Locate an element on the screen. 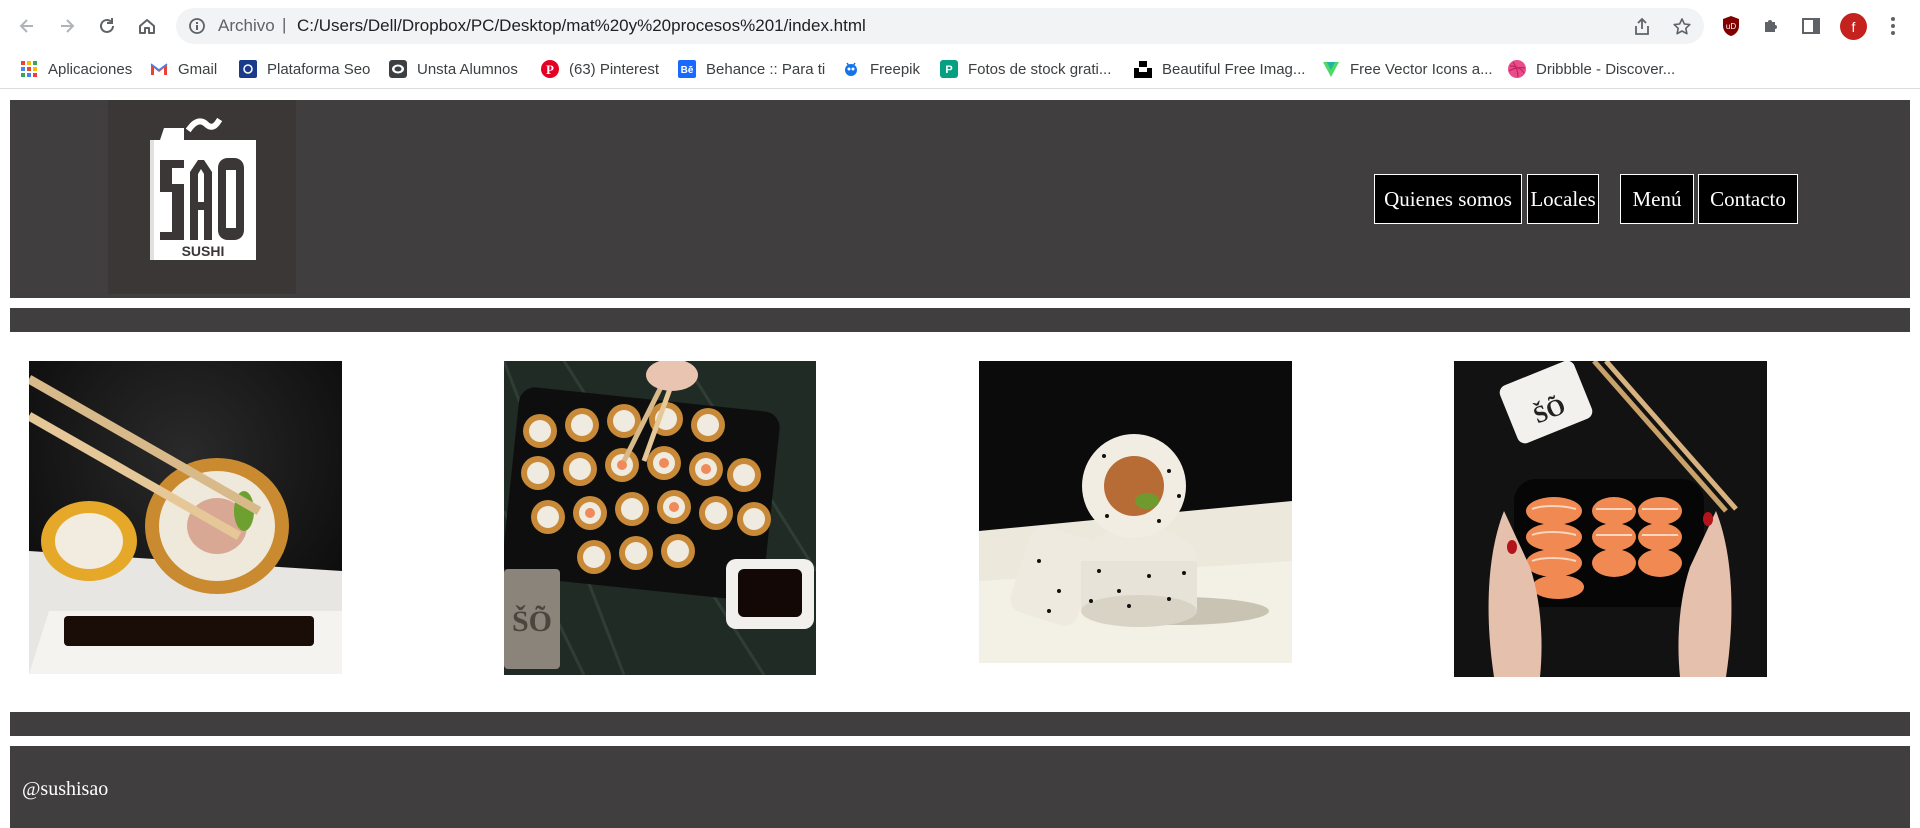 The height and width of the screenshot is (828, 1920). seo-icon is located at coordinates (248, 69).